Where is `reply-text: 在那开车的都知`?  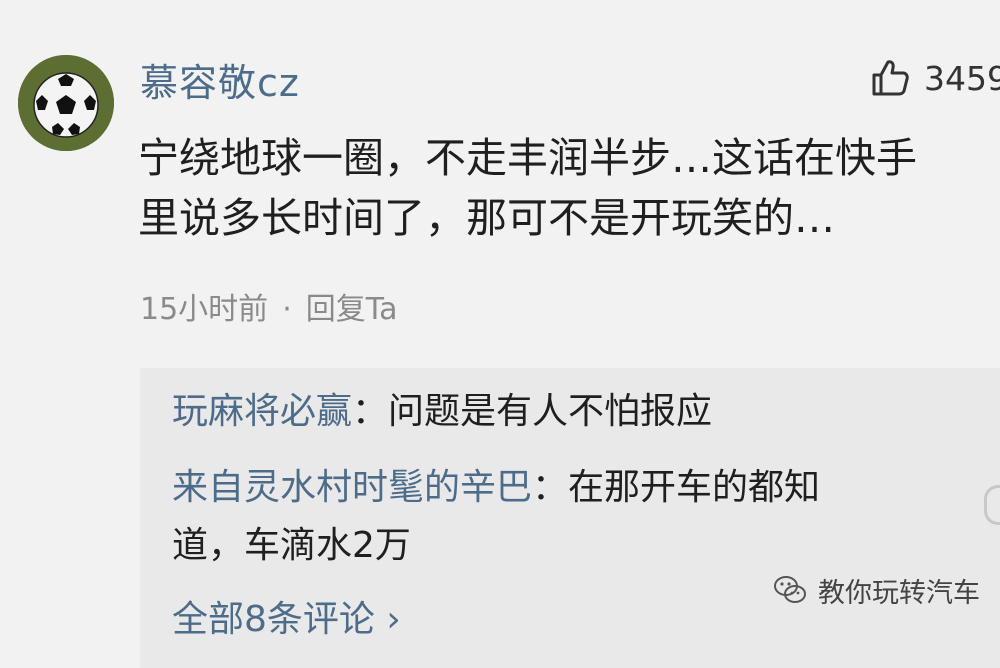 reply-text: 在那开车的都知 is located at coordinates (694, 487).